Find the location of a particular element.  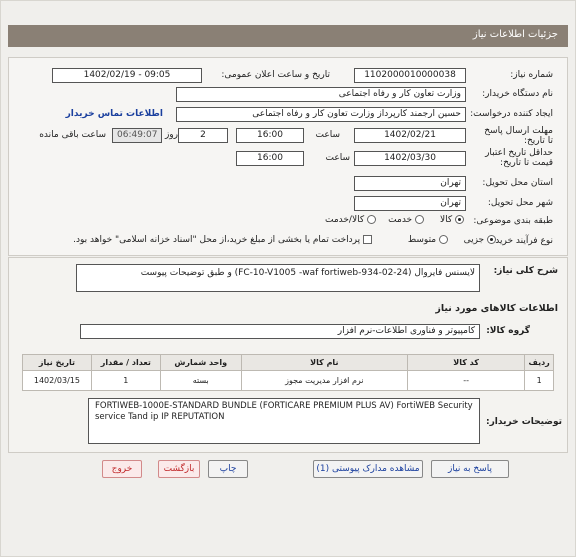

validity-time-field: 16:00 is located at coordinates (270, 158).